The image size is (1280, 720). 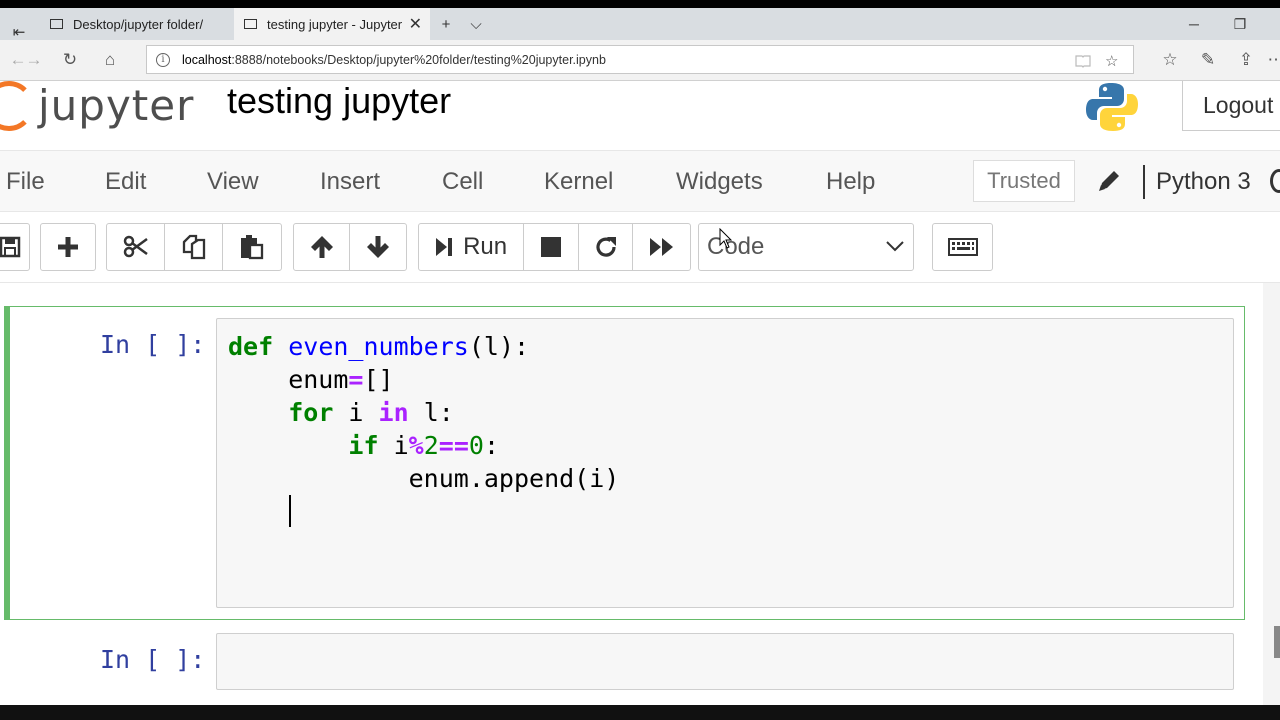 What do you see at coordinates (1203, 182) in the screenshot?
I see `kernel-name: Python 3` at bounding box center [1203, 182].